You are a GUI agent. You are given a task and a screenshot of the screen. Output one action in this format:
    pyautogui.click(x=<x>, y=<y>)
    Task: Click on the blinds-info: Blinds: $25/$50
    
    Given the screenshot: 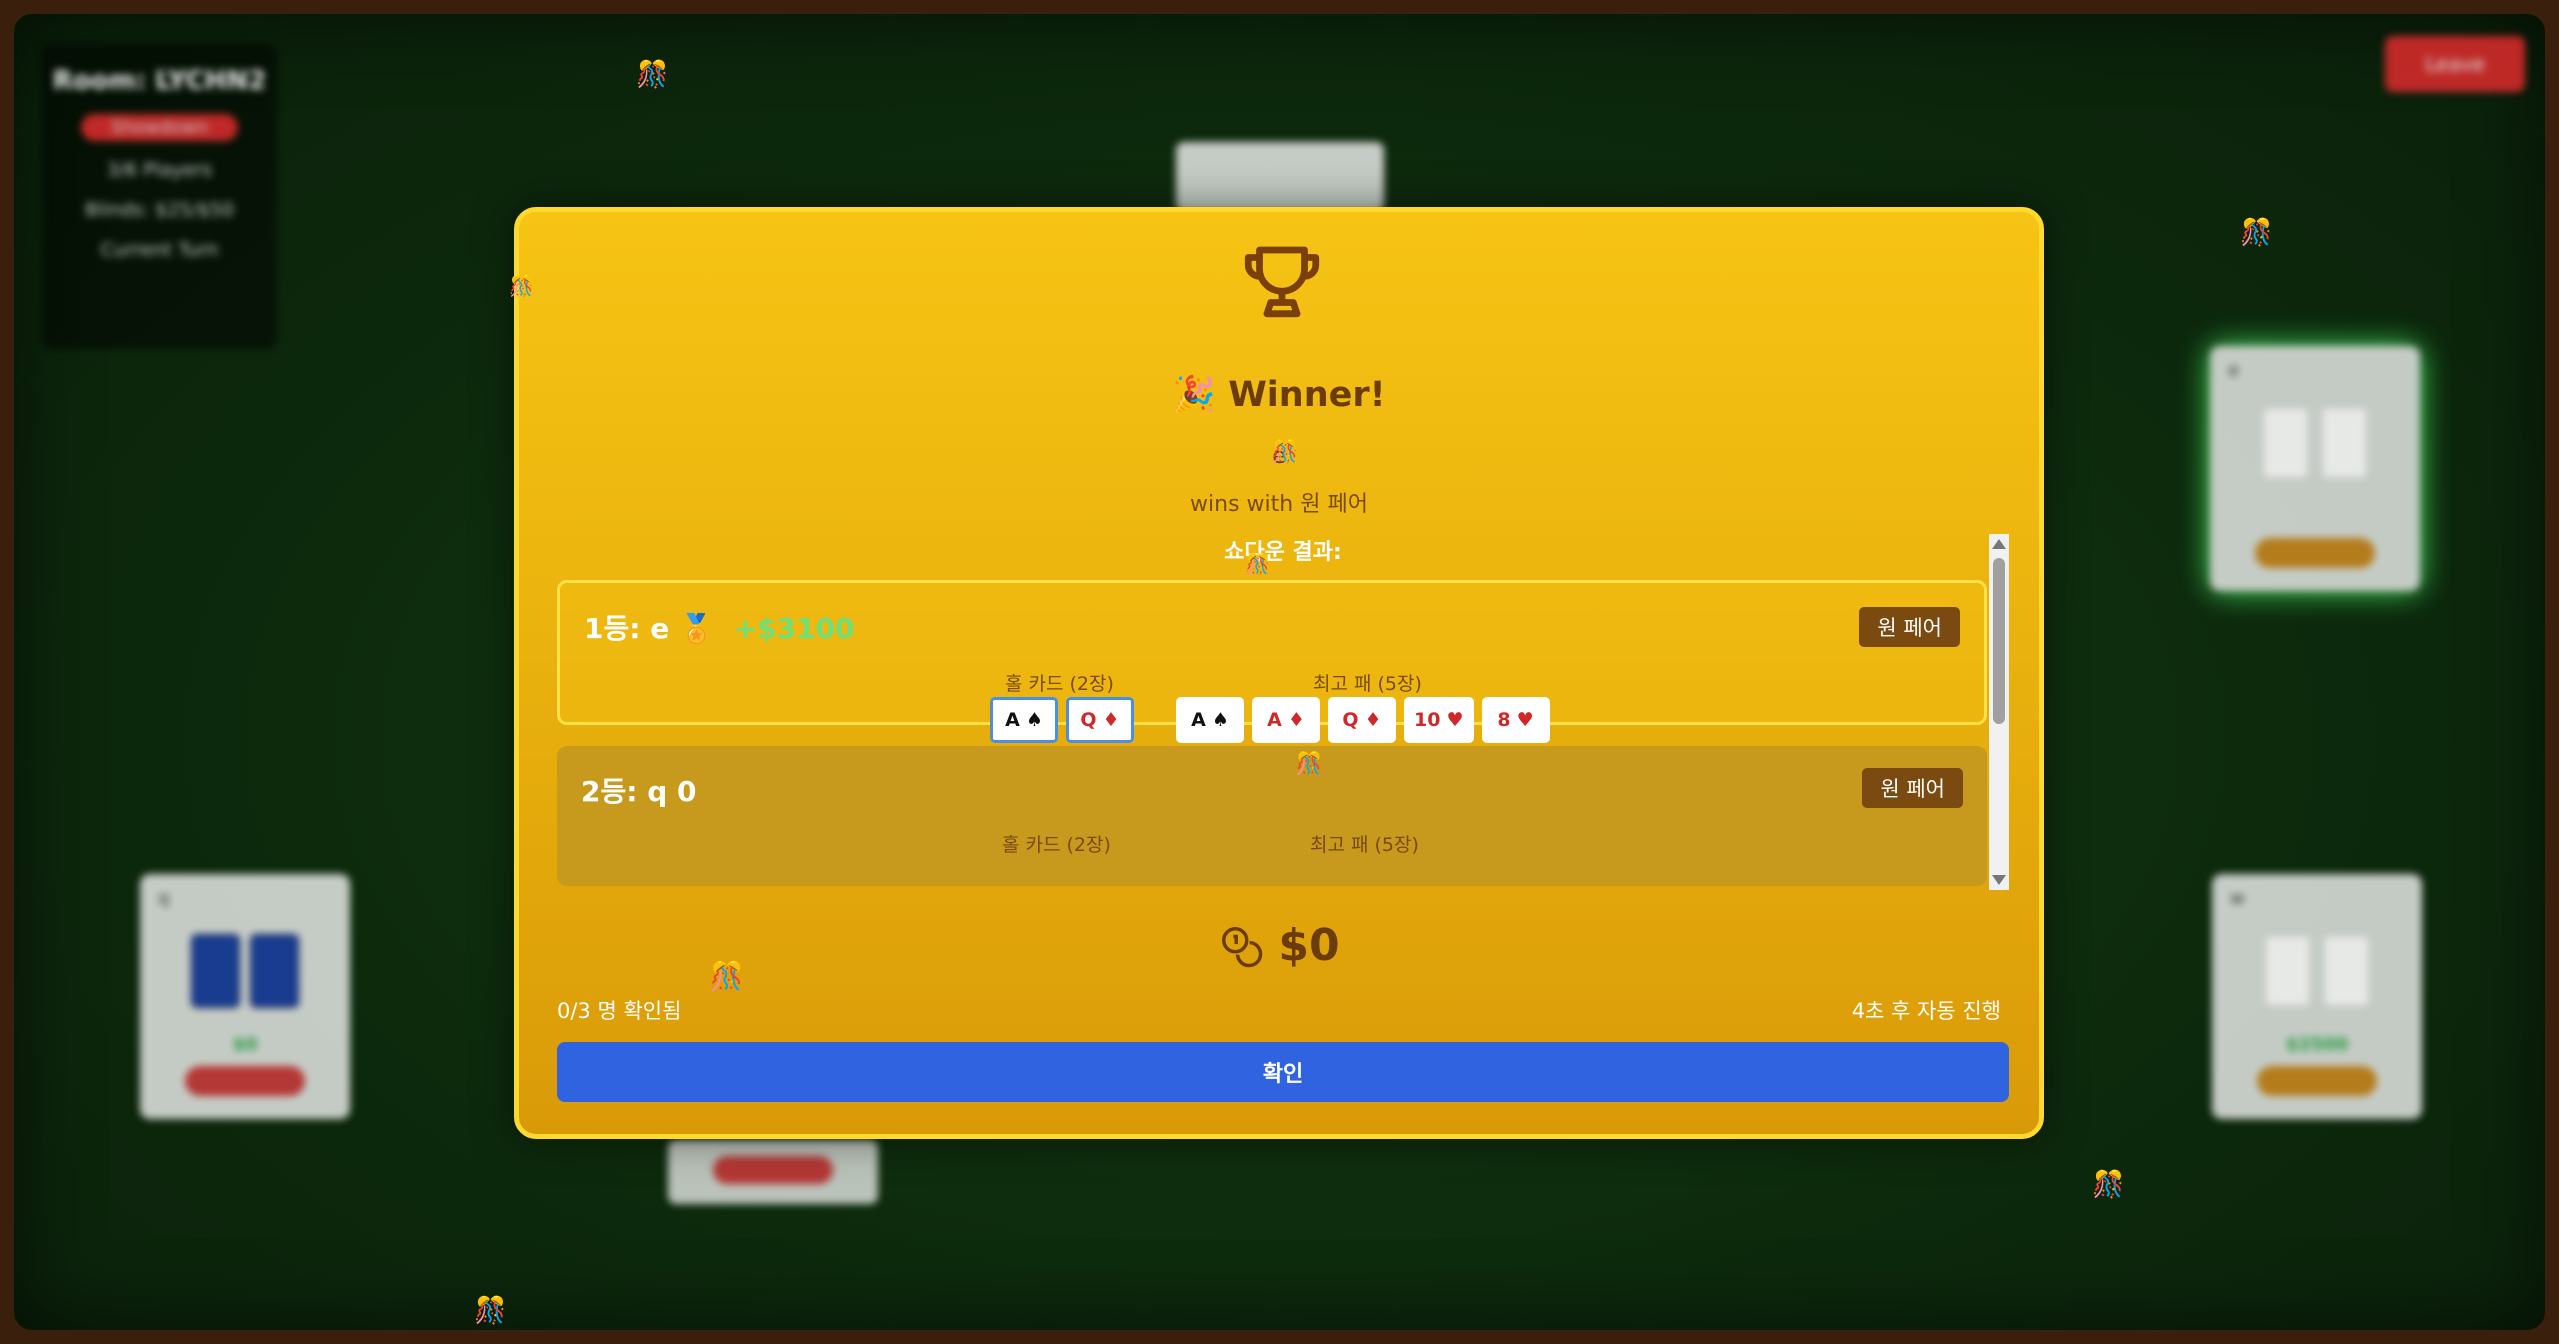 What is the action you would take?
    pyautogui.click(x=159, y=210)
    